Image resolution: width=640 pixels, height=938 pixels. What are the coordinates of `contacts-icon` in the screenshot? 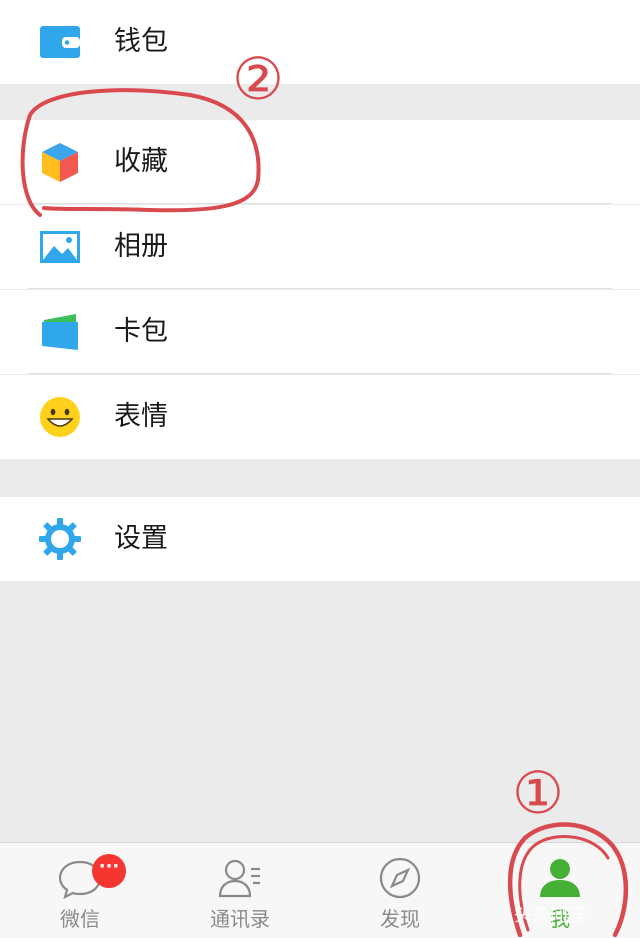 It's located at (239, 878).